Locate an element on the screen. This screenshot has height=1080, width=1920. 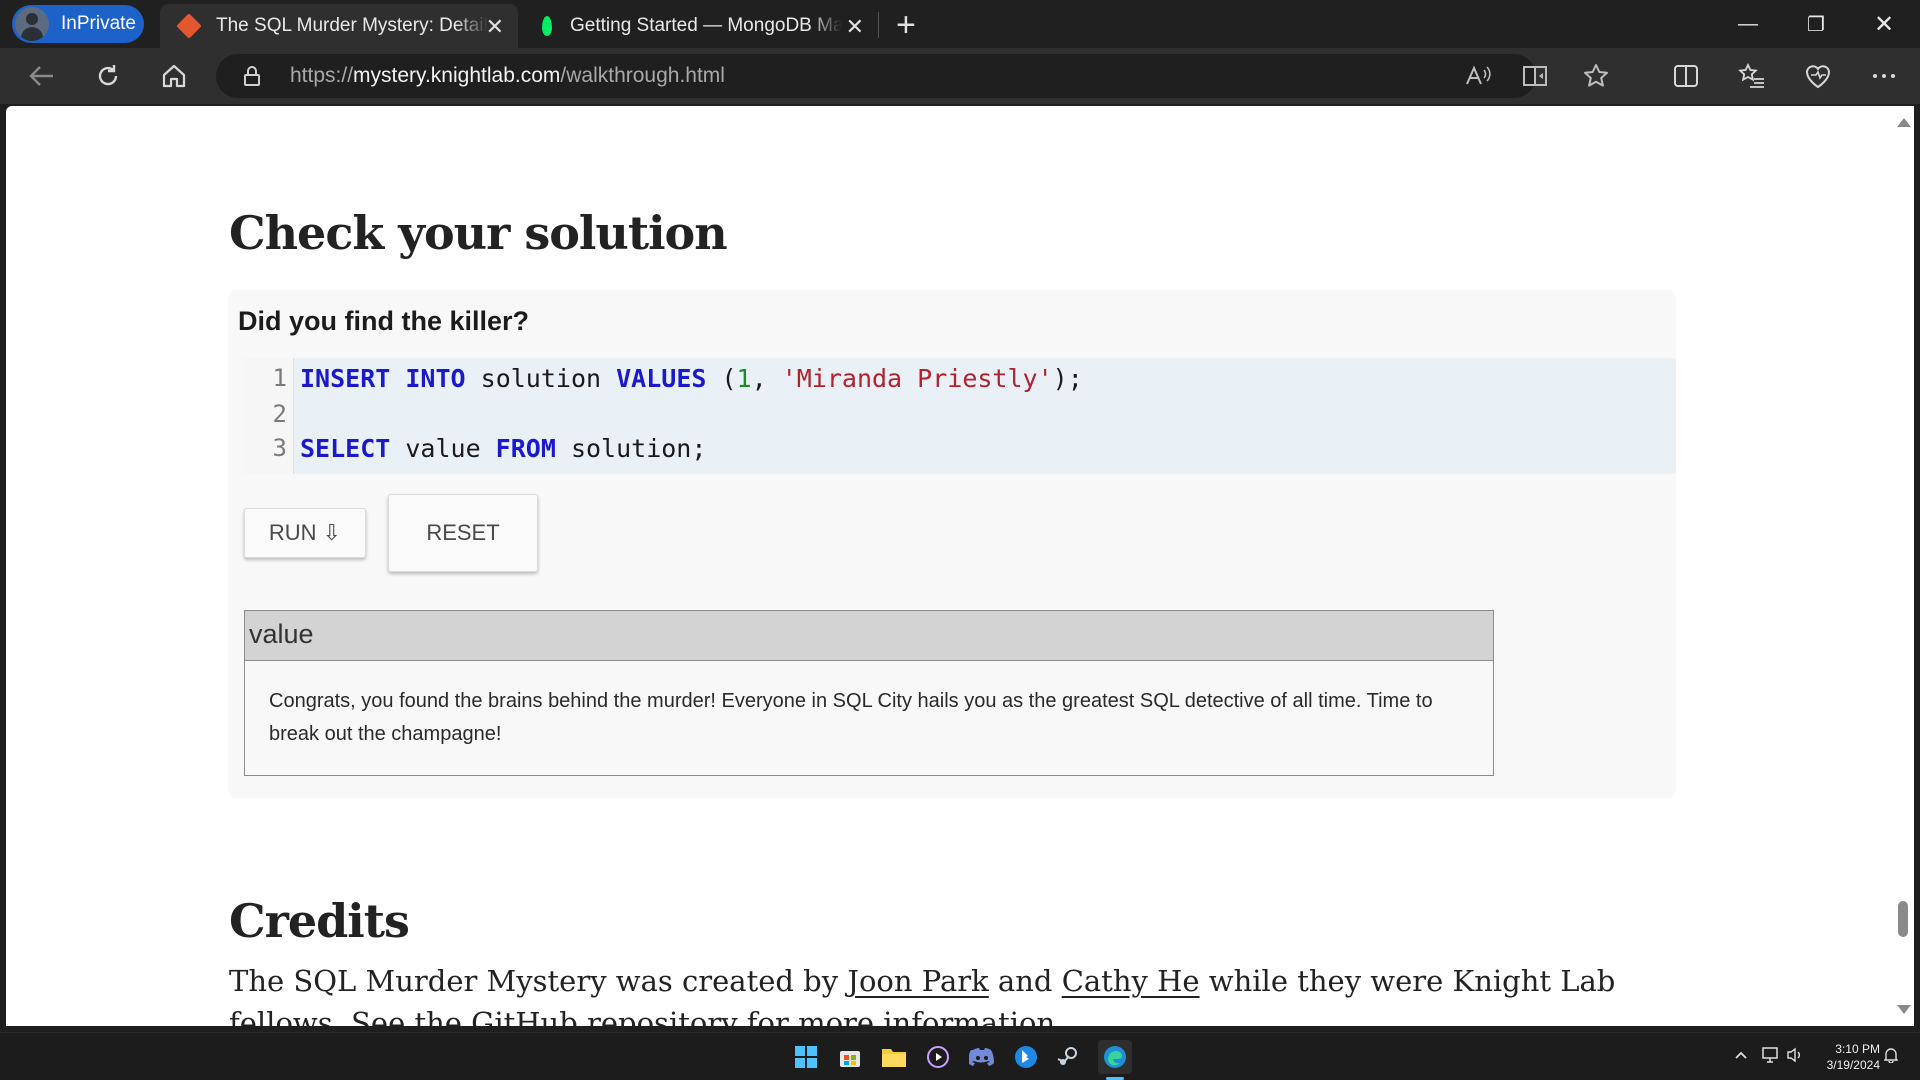
knightlab-favicon-icon is located at coordinates (189, 26).